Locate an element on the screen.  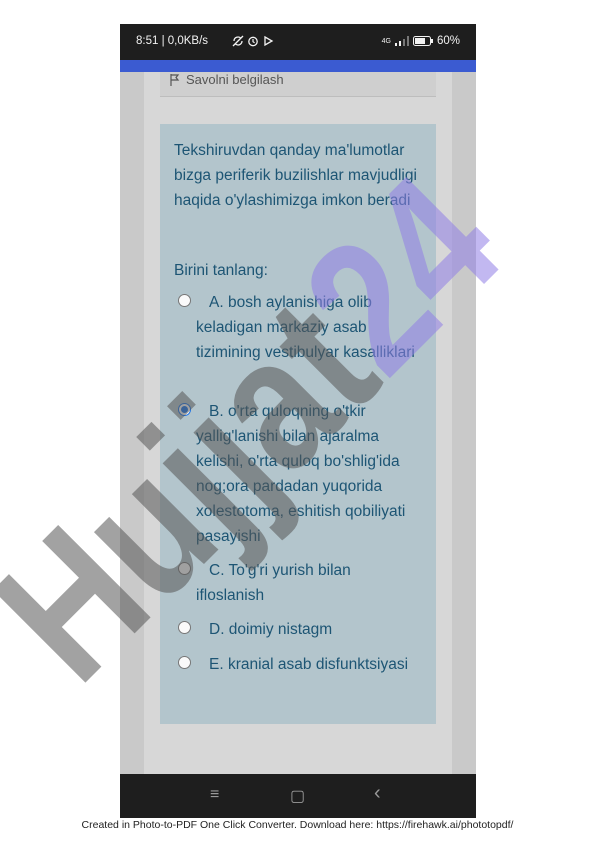
answer-prompt: Birini tanlang: is located at coordinates (221, 270).